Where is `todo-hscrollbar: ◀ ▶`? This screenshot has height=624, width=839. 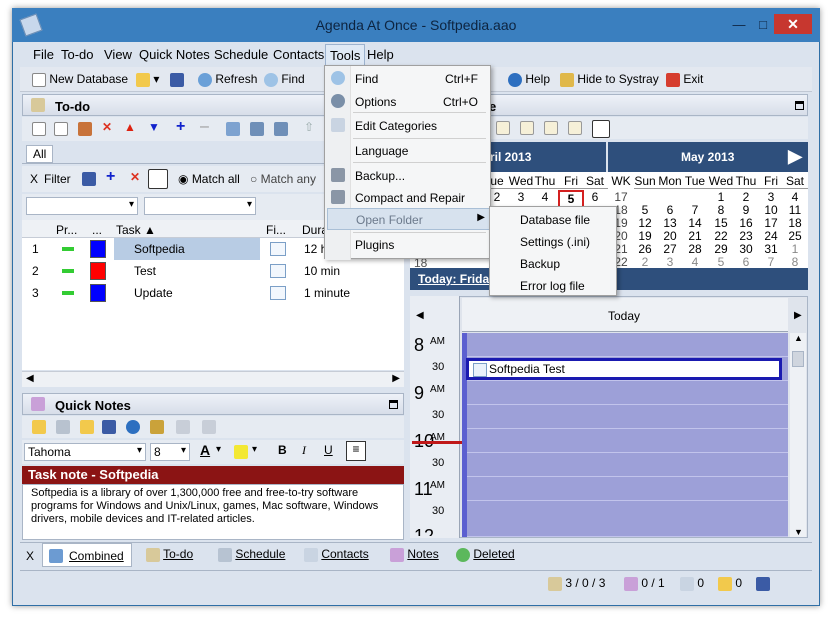
todo-hscrollbar: ◀ ▶ is located at coordinates (213, 379).